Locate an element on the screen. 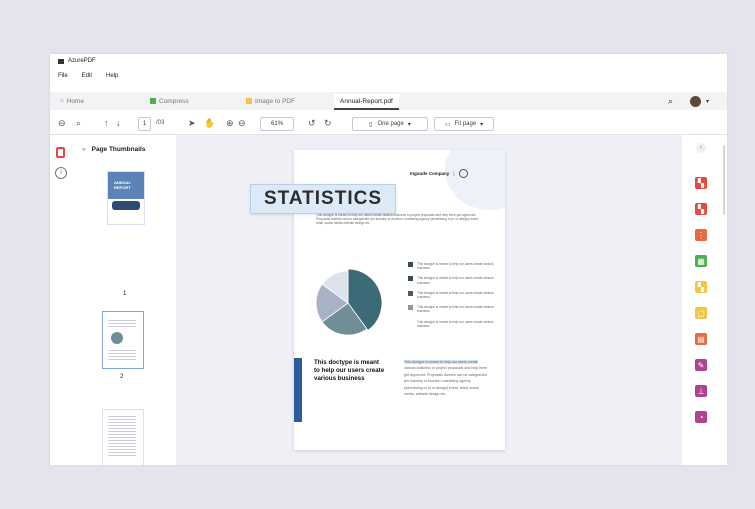  thumbnail-label-1: 1 is located at coordinates (125, 294).